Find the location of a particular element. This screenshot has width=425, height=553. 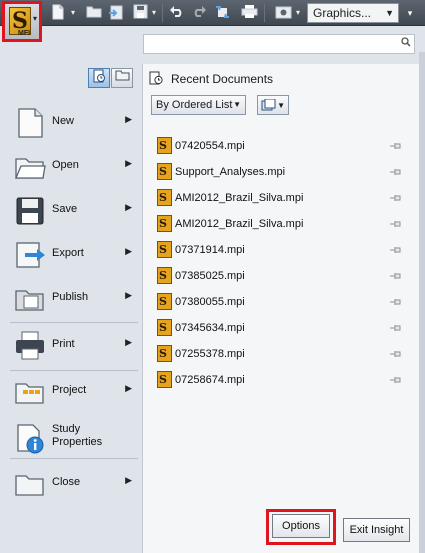

window-edge is located at coordinates (422, 302).